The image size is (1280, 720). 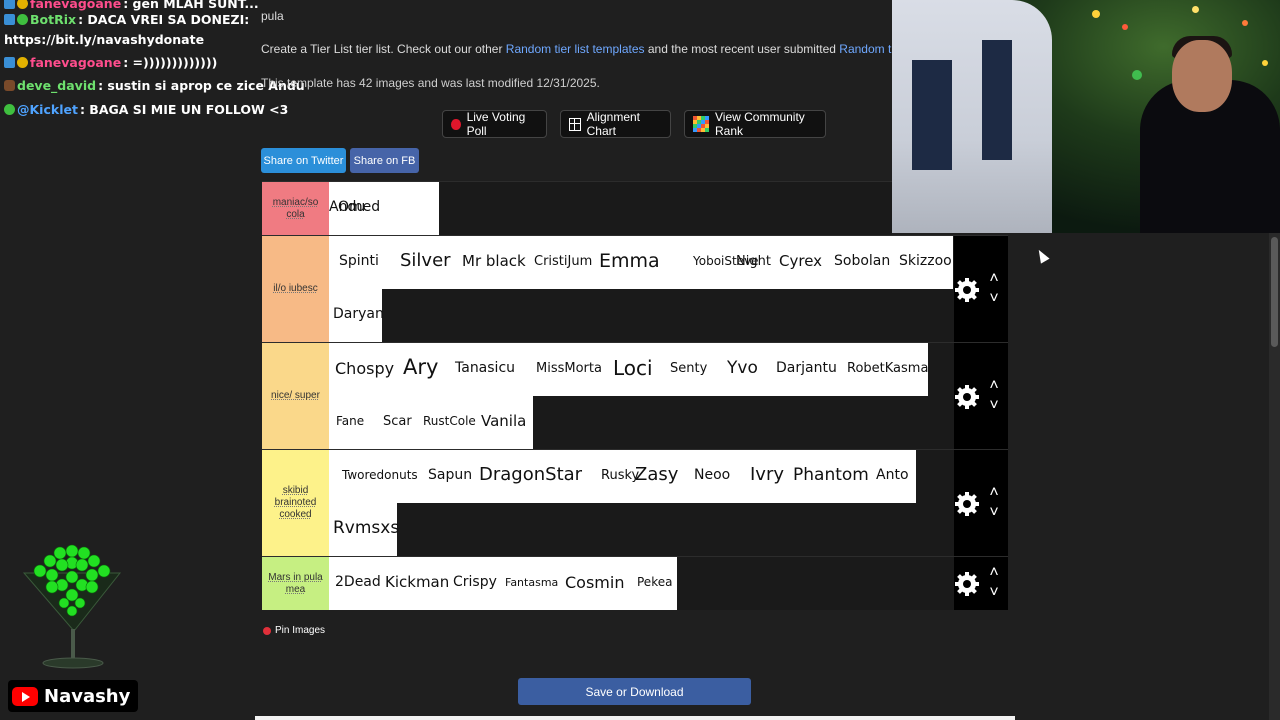 What do you see at coordinates (425, 260) in the screenshot?
I see `tier-item: Silver` at bounding box center [425, 260].